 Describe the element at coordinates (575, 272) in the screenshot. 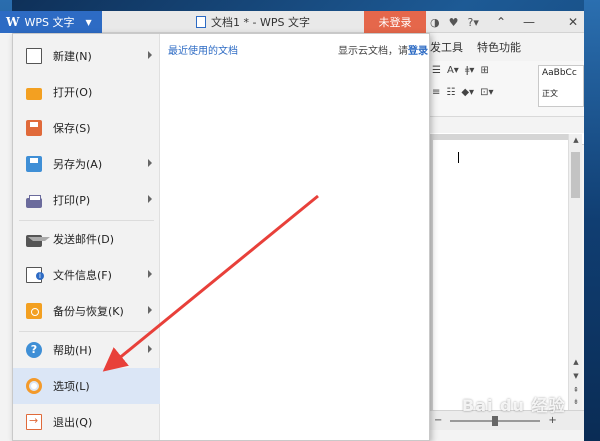

I see `vertical-scrollbar: ▲ ▲ ▼ ⇞ ⇟` at that location.